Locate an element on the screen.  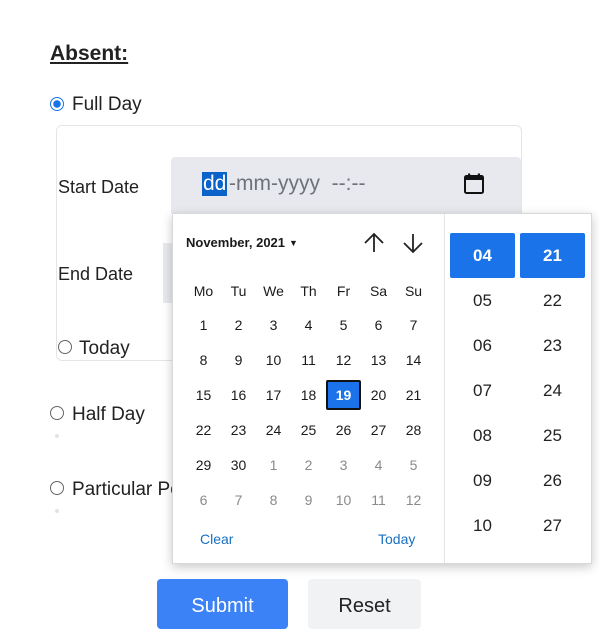
today-button: Today is located at coordinates (396, 539).